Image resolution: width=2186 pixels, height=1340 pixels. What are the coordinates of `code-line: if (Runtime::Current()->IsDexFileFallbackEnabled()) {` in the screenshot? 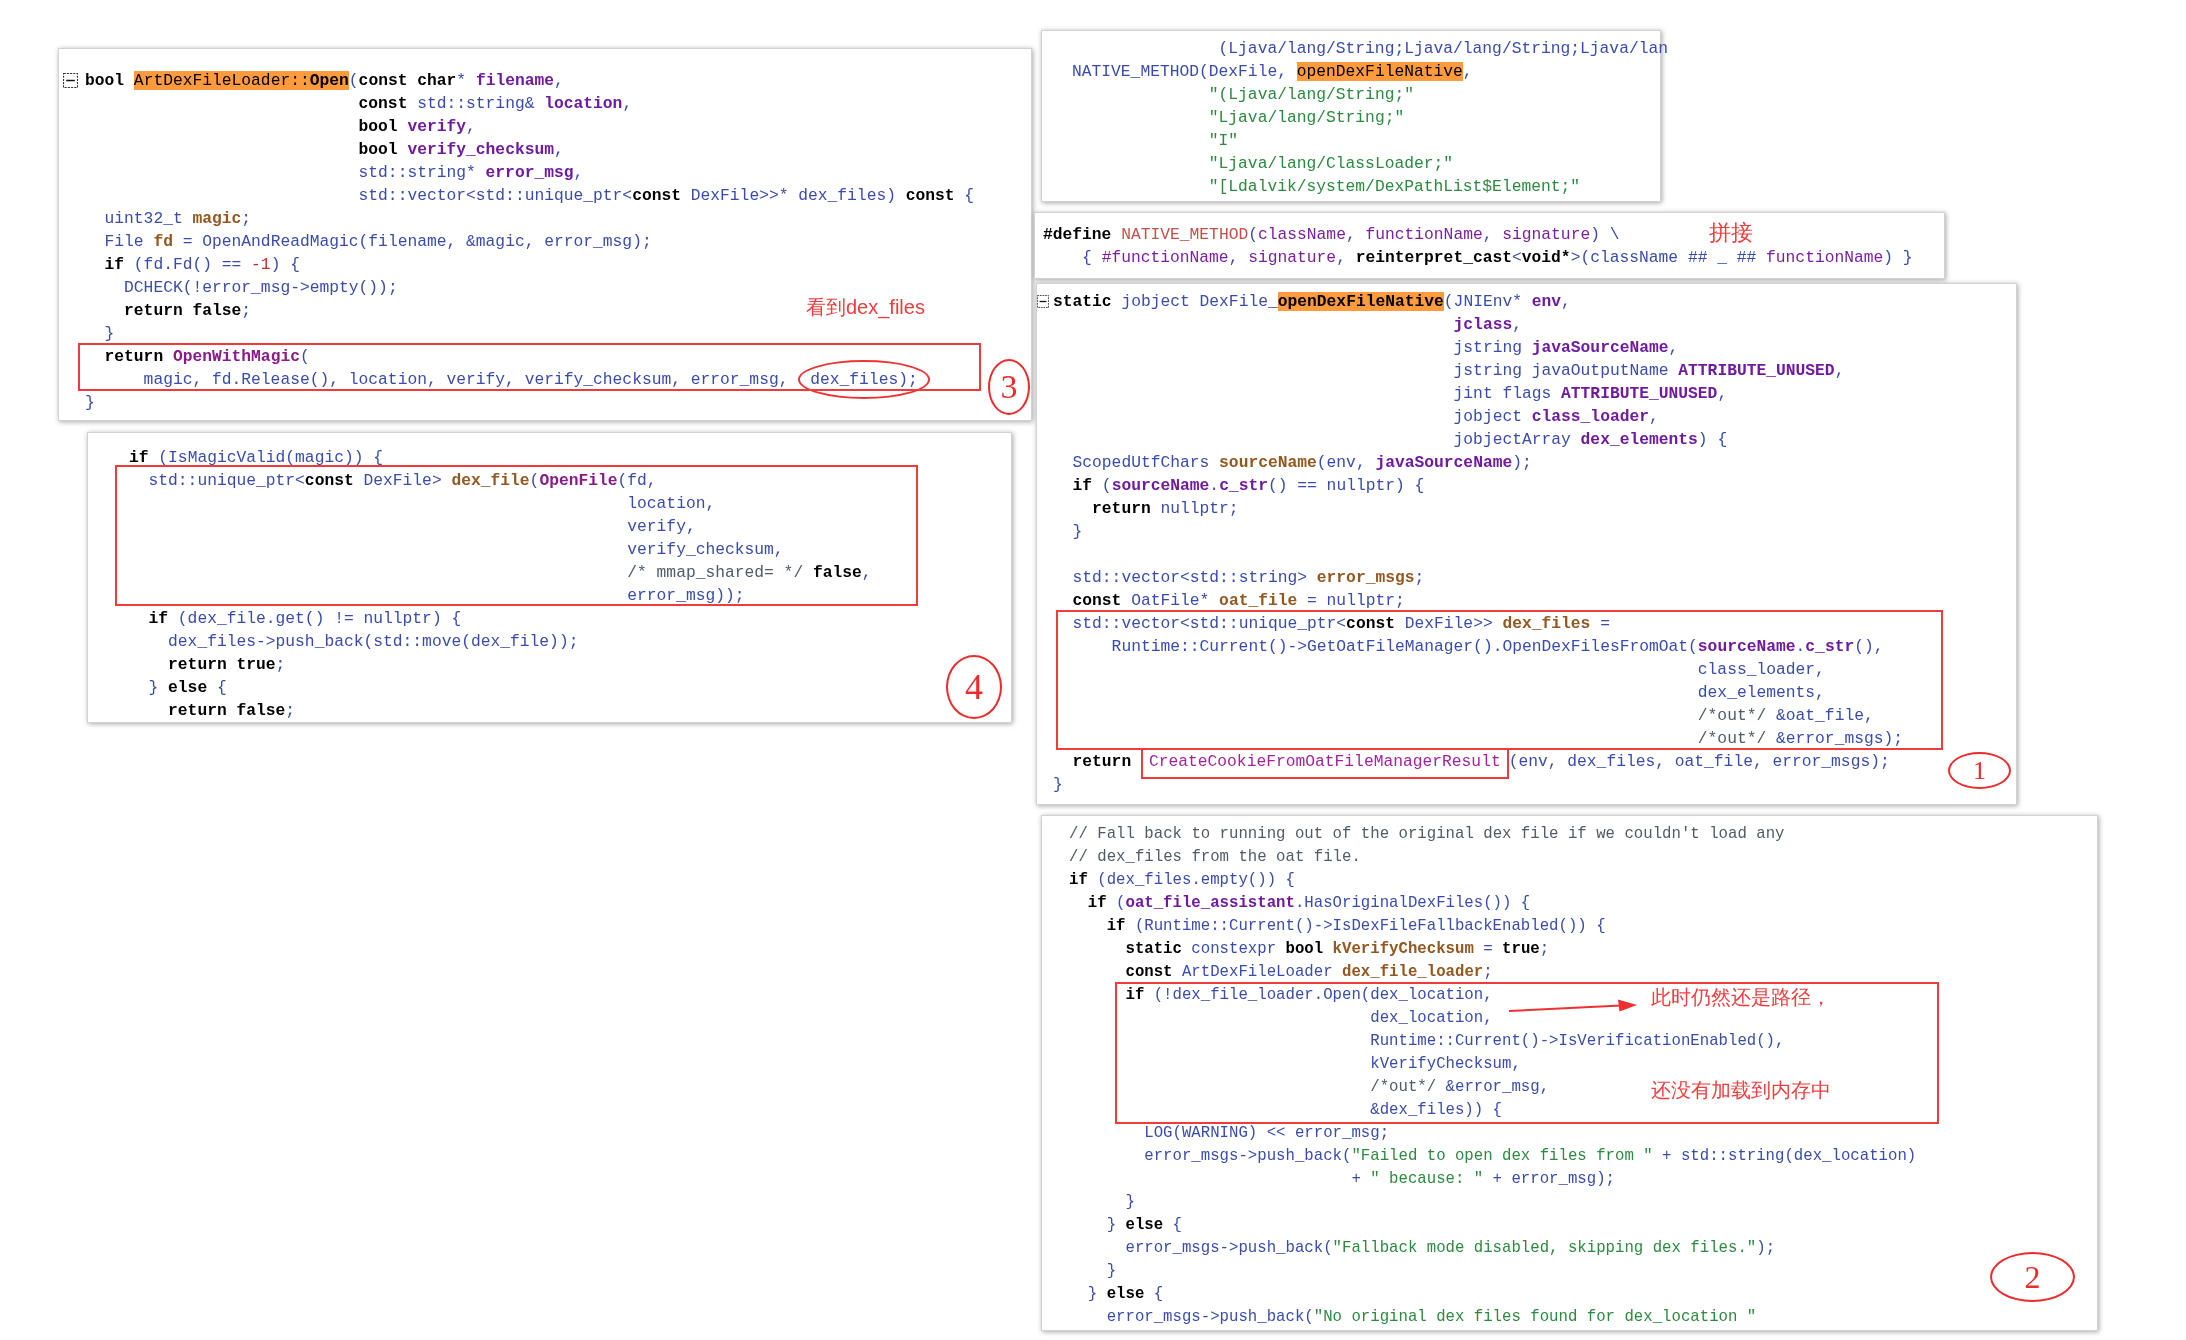 It's located at (1356, 926).